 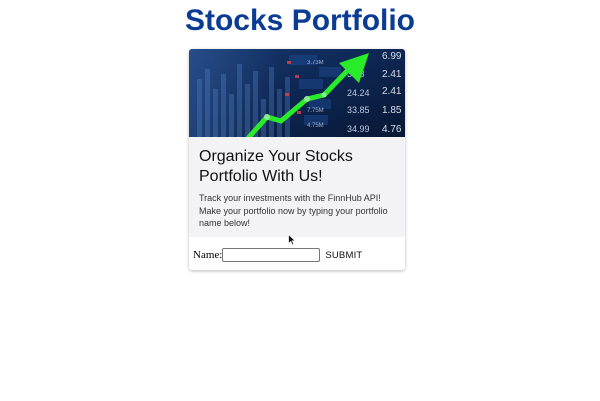 What do you see at coordinates (343, 255) in the screenshot?
I see `submit-button: SUBMIT` at bounding box center [343, 255].